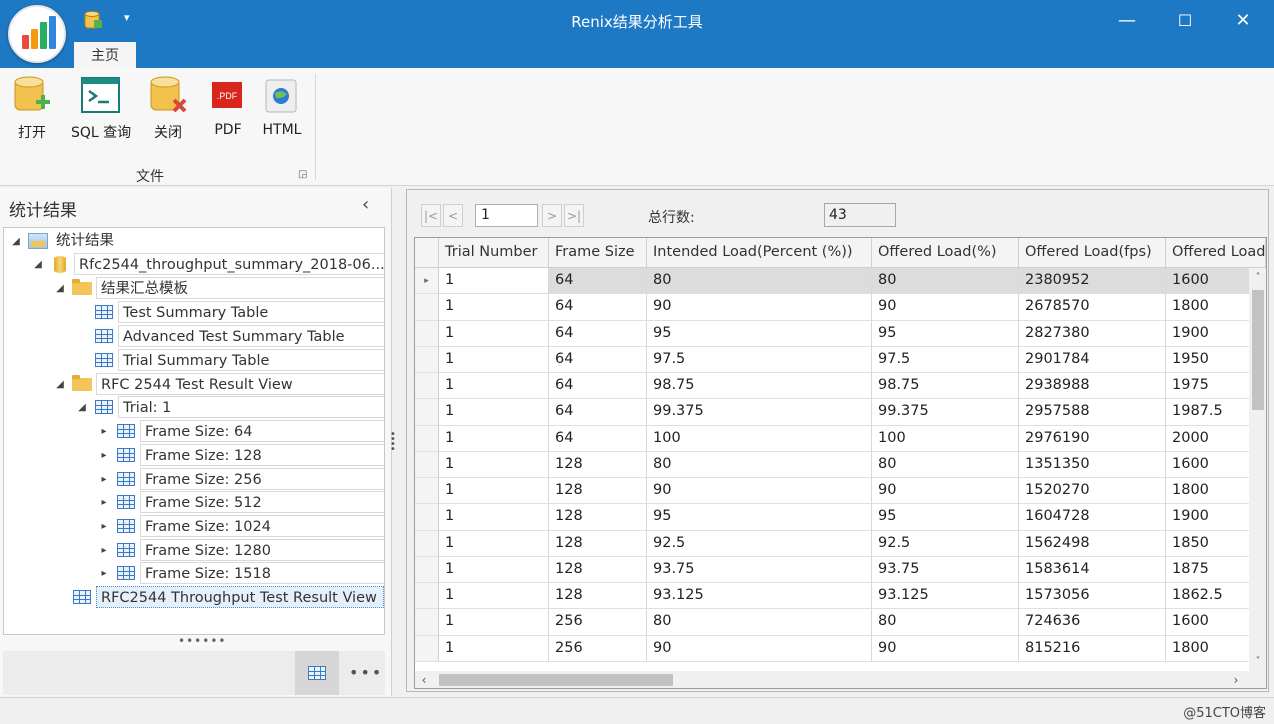  What do you see at coordinates (759, 359) in the screenshot?
I see `table-cell: 97.5` at bounding box center [759, 359].